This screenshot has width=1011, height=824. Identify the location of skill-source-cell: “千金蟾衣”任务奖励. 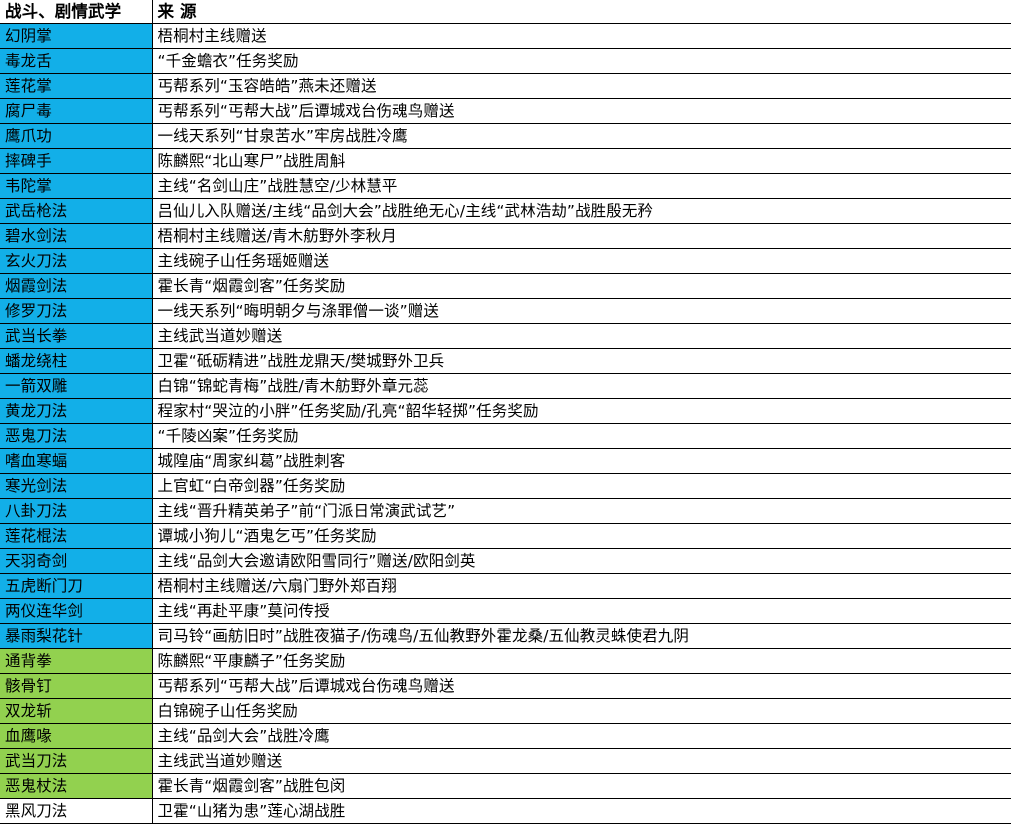
(581, 61).